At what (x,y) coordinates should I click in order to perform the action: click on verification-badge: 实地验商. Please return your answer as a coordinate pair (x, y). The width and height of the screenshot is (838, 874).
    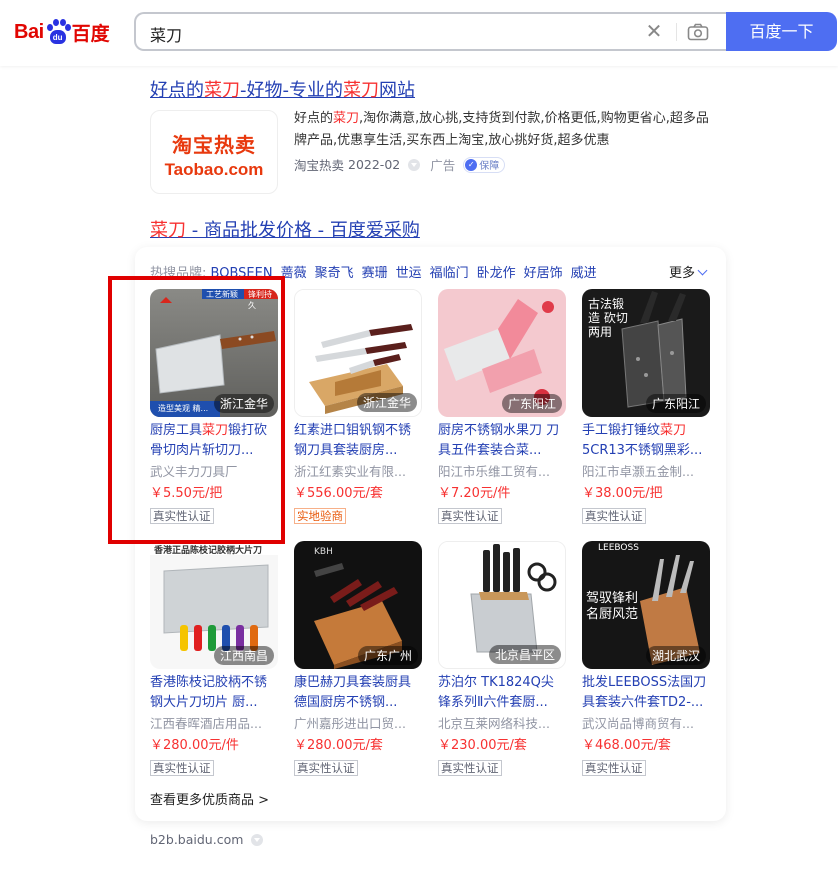
    Looking at the image, I should click on (320, 516).